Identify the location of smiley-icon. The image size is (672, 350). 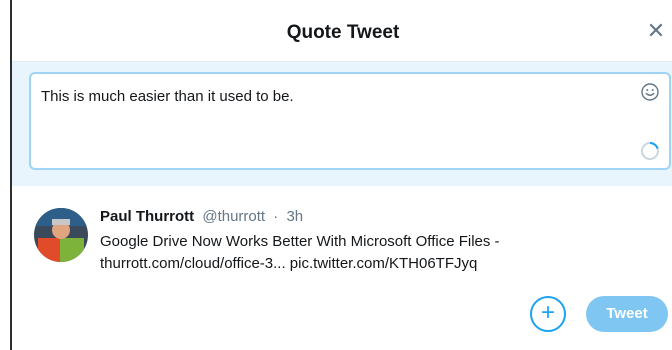
(650, 92).